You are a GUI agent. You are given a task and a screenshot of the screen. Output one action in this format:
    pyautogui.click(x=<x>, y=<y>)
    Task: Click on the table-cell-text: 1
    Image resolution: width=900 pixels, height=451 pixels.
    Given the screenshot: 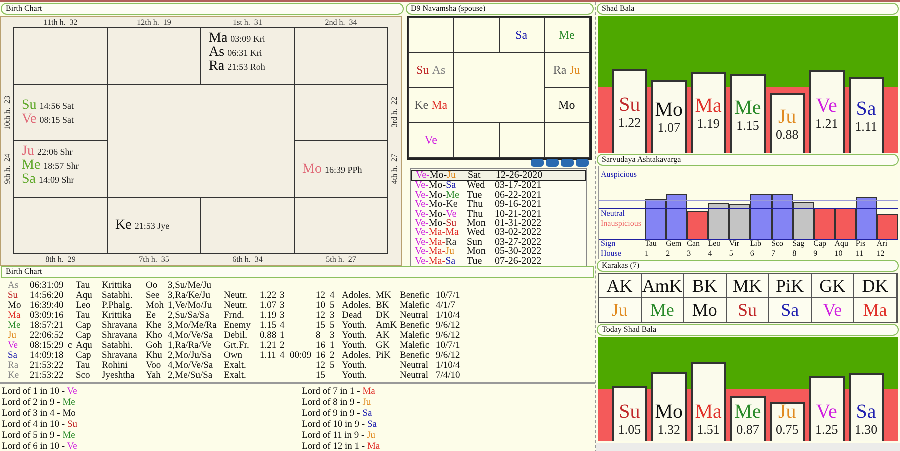 What is the action you would take?
    pyautogui.click(x=333, y=346)
    